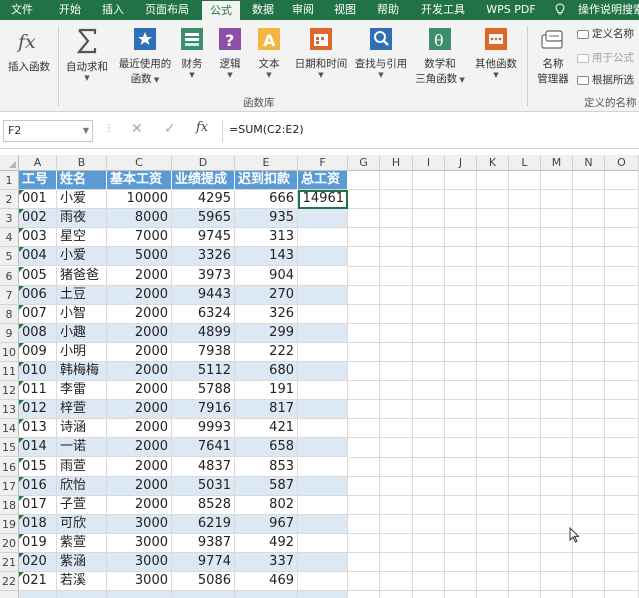 Image resolution: width=639 pixels, height=598 pixels. Describe the element at coordinates (82, 543) in the screenshot. I see `table-cell-name: 紫萱` at that location.